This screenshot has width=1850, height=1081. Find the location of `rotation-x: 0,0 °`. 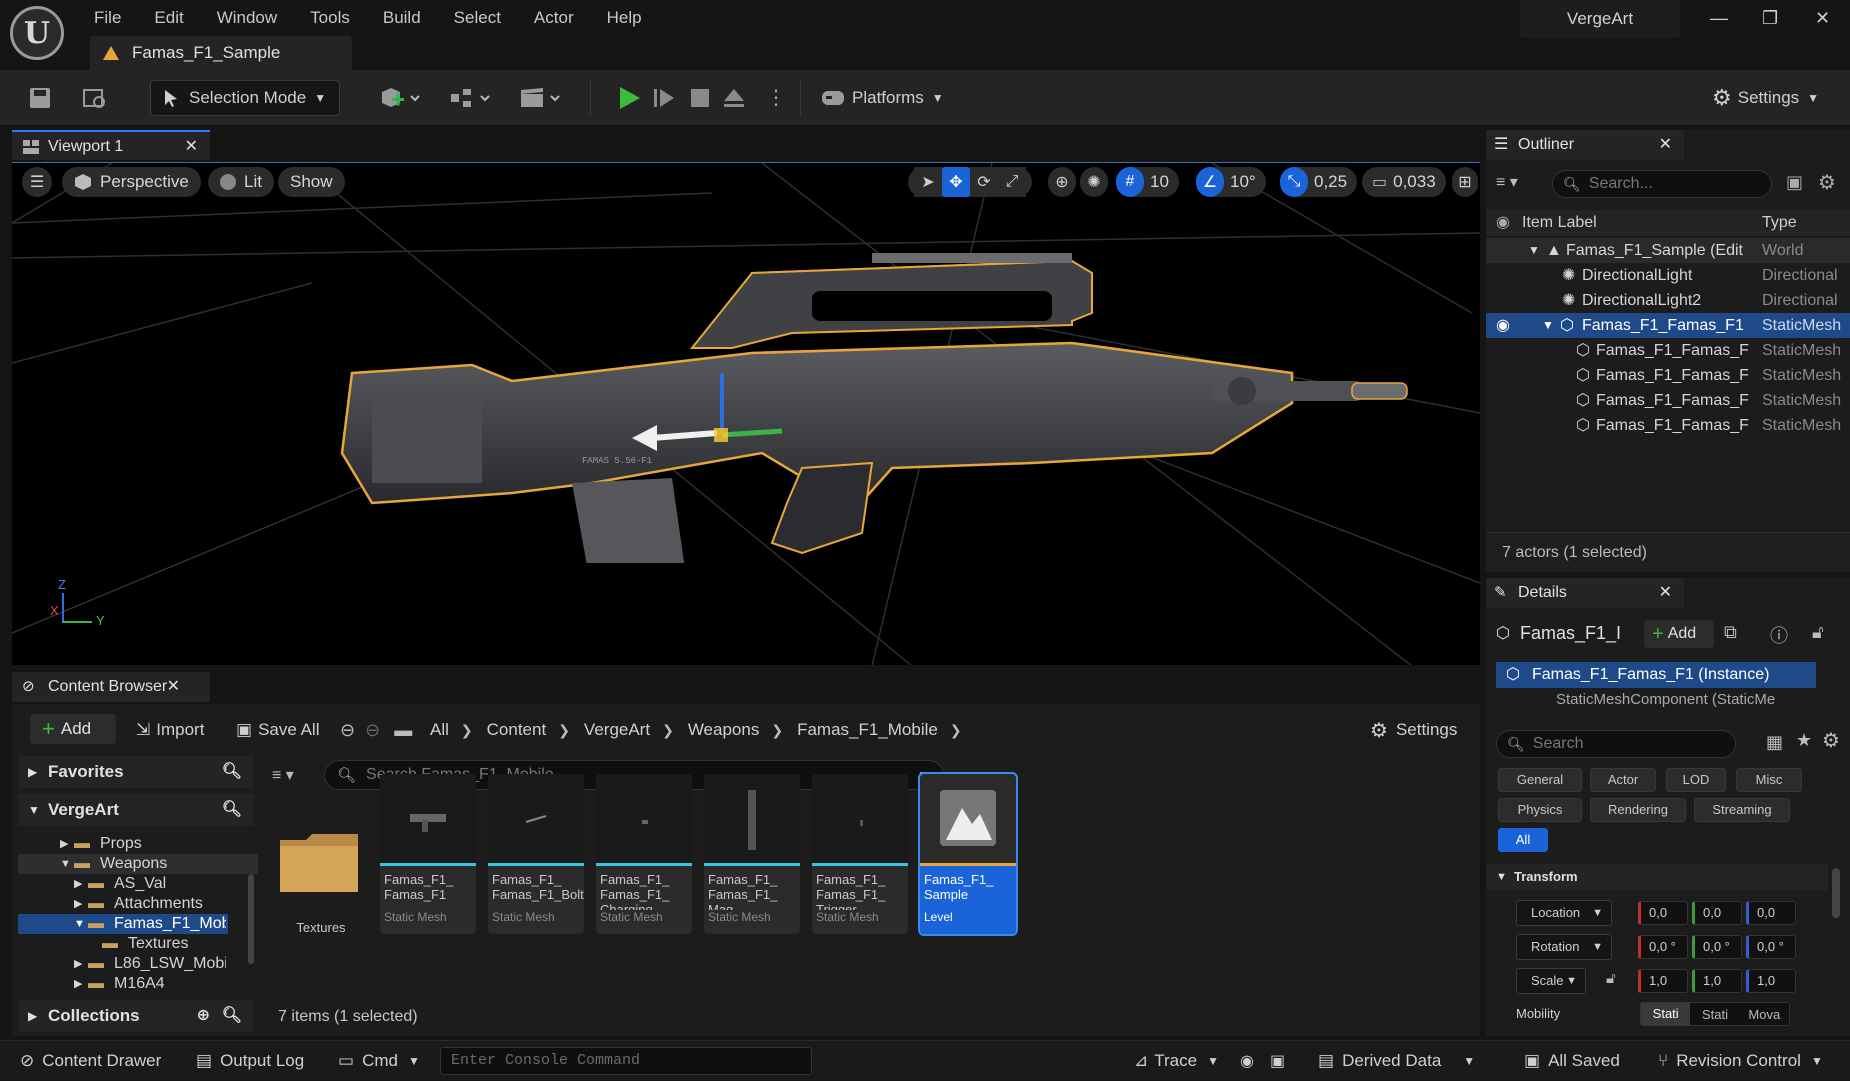

rotation-x: 0,0 ° is located at coordinates (1663, 947).